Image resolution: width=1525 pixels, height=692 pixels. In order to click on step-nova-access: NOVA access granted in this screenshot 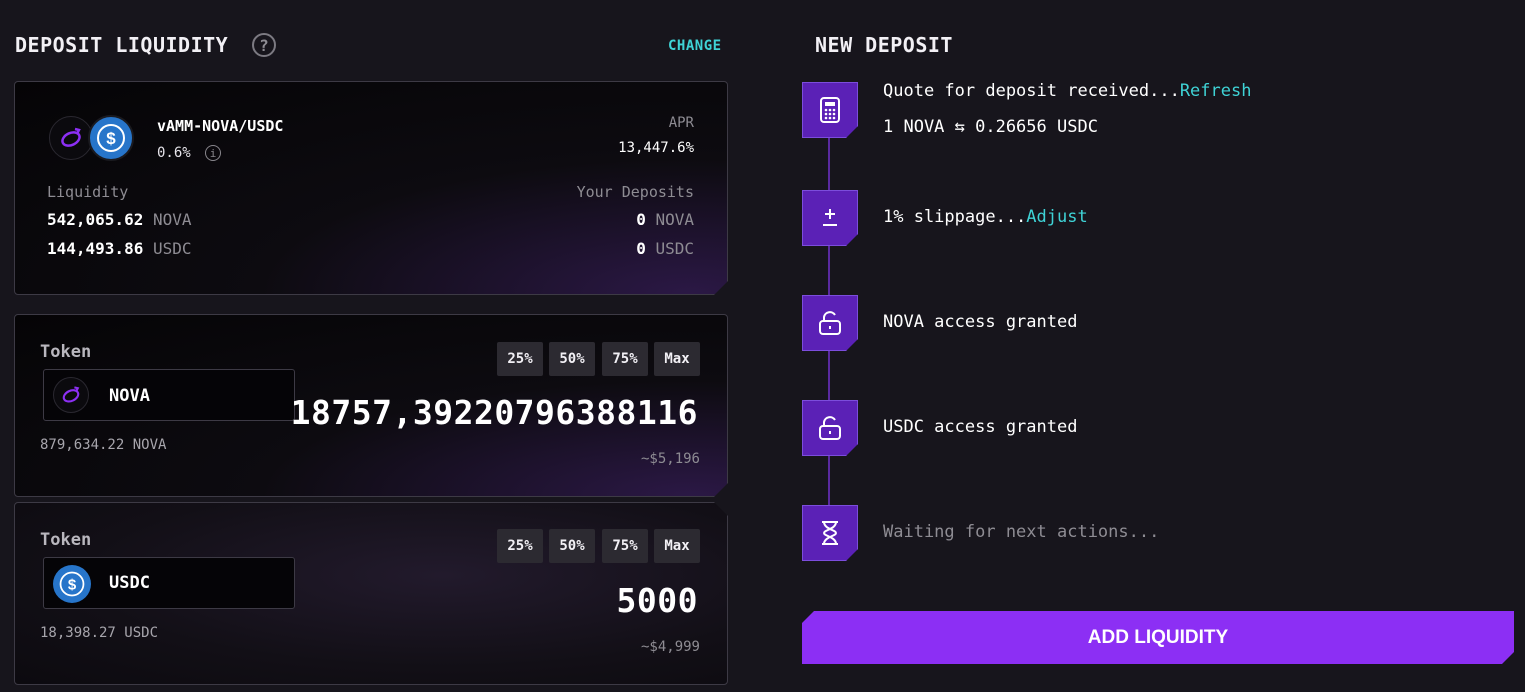, I will do `click(980, 322)`.